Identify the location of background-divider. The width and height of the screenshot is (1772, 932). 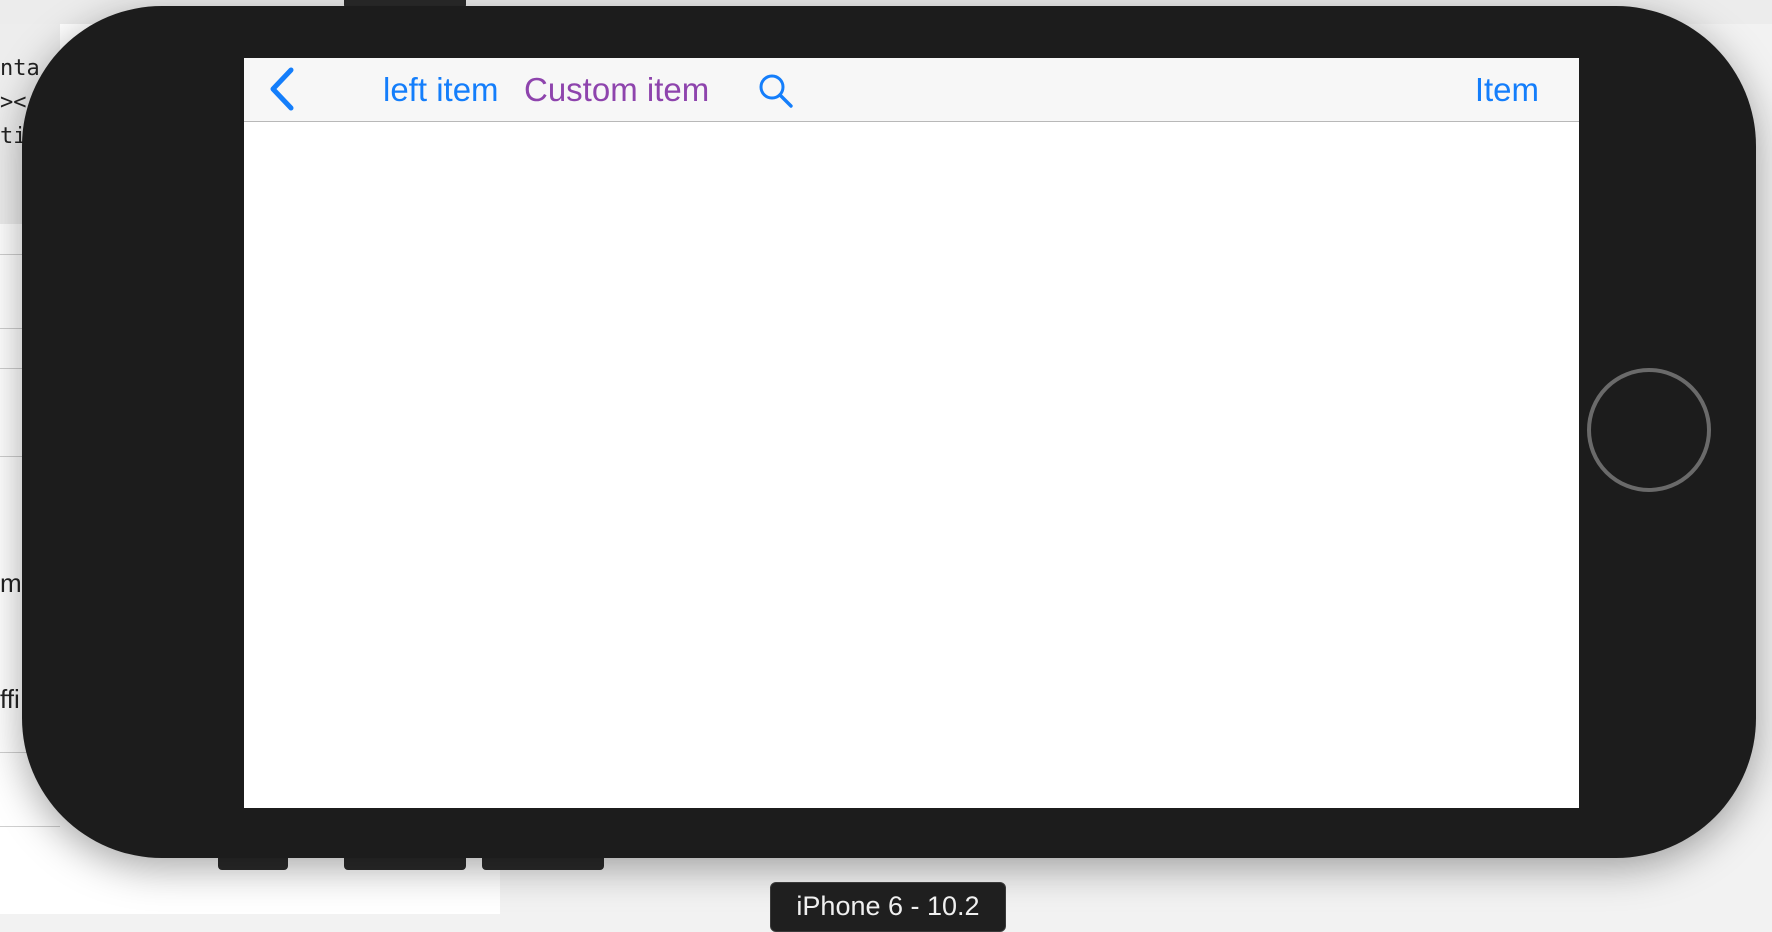
(30, 826).